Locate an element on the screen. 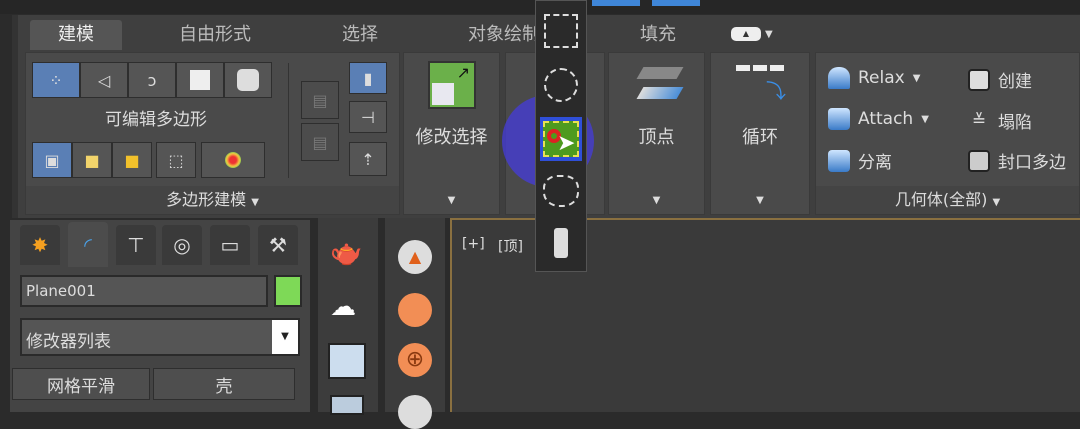 The image size is (1080, 429). sphere-icon is located at coordinates (415, 310).